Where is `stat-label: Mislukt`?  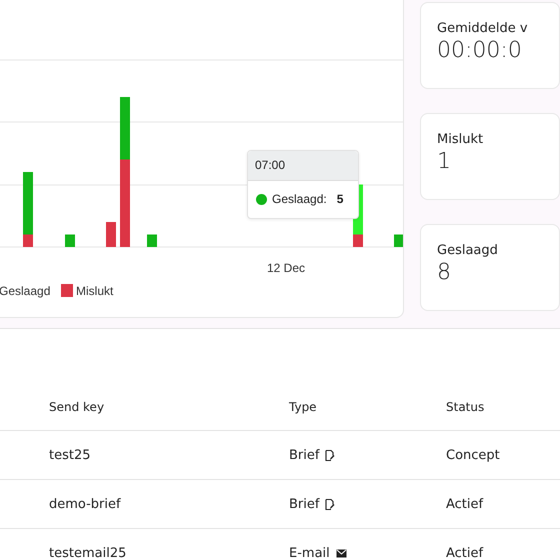 stat-label: Mislukt is located at coordinates (460, 139).